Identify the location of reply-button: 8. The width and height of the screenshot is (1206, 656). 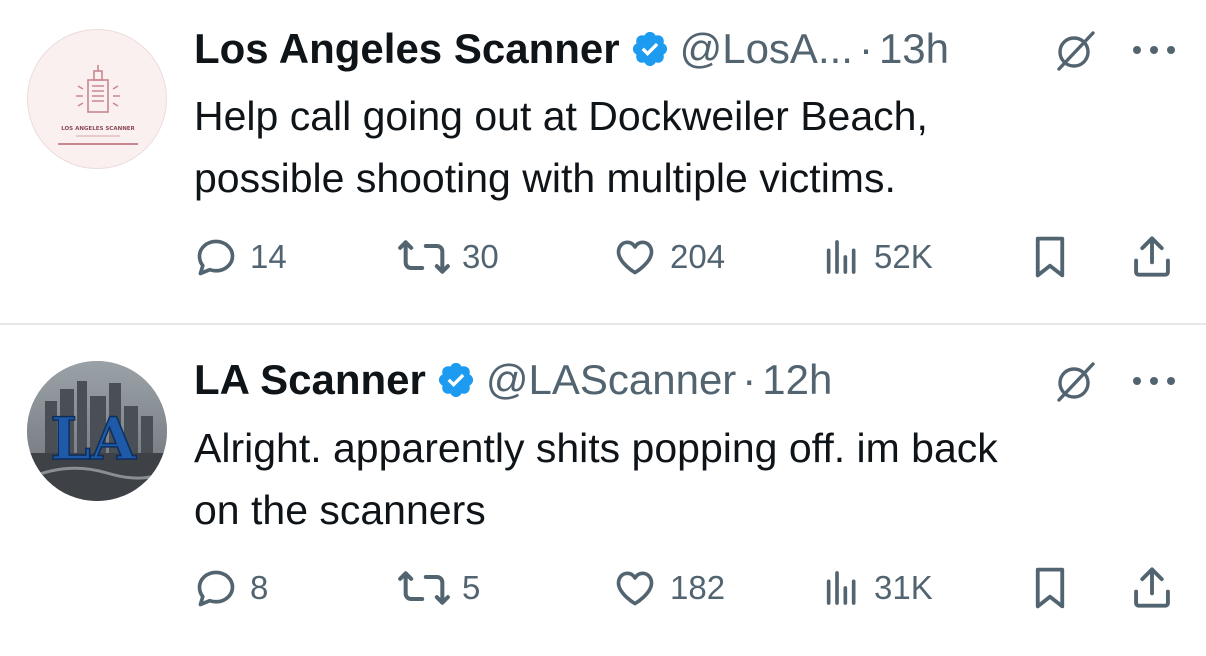
(231, 588).